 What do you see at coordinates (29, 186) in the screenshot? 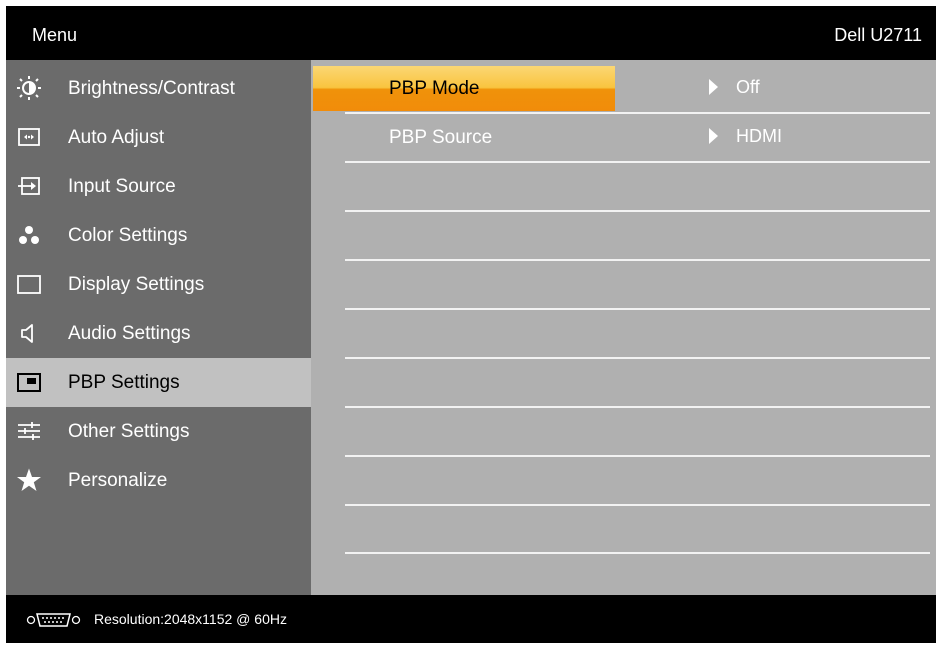
I see `input-source-icon` at bounding box center [29, 186].